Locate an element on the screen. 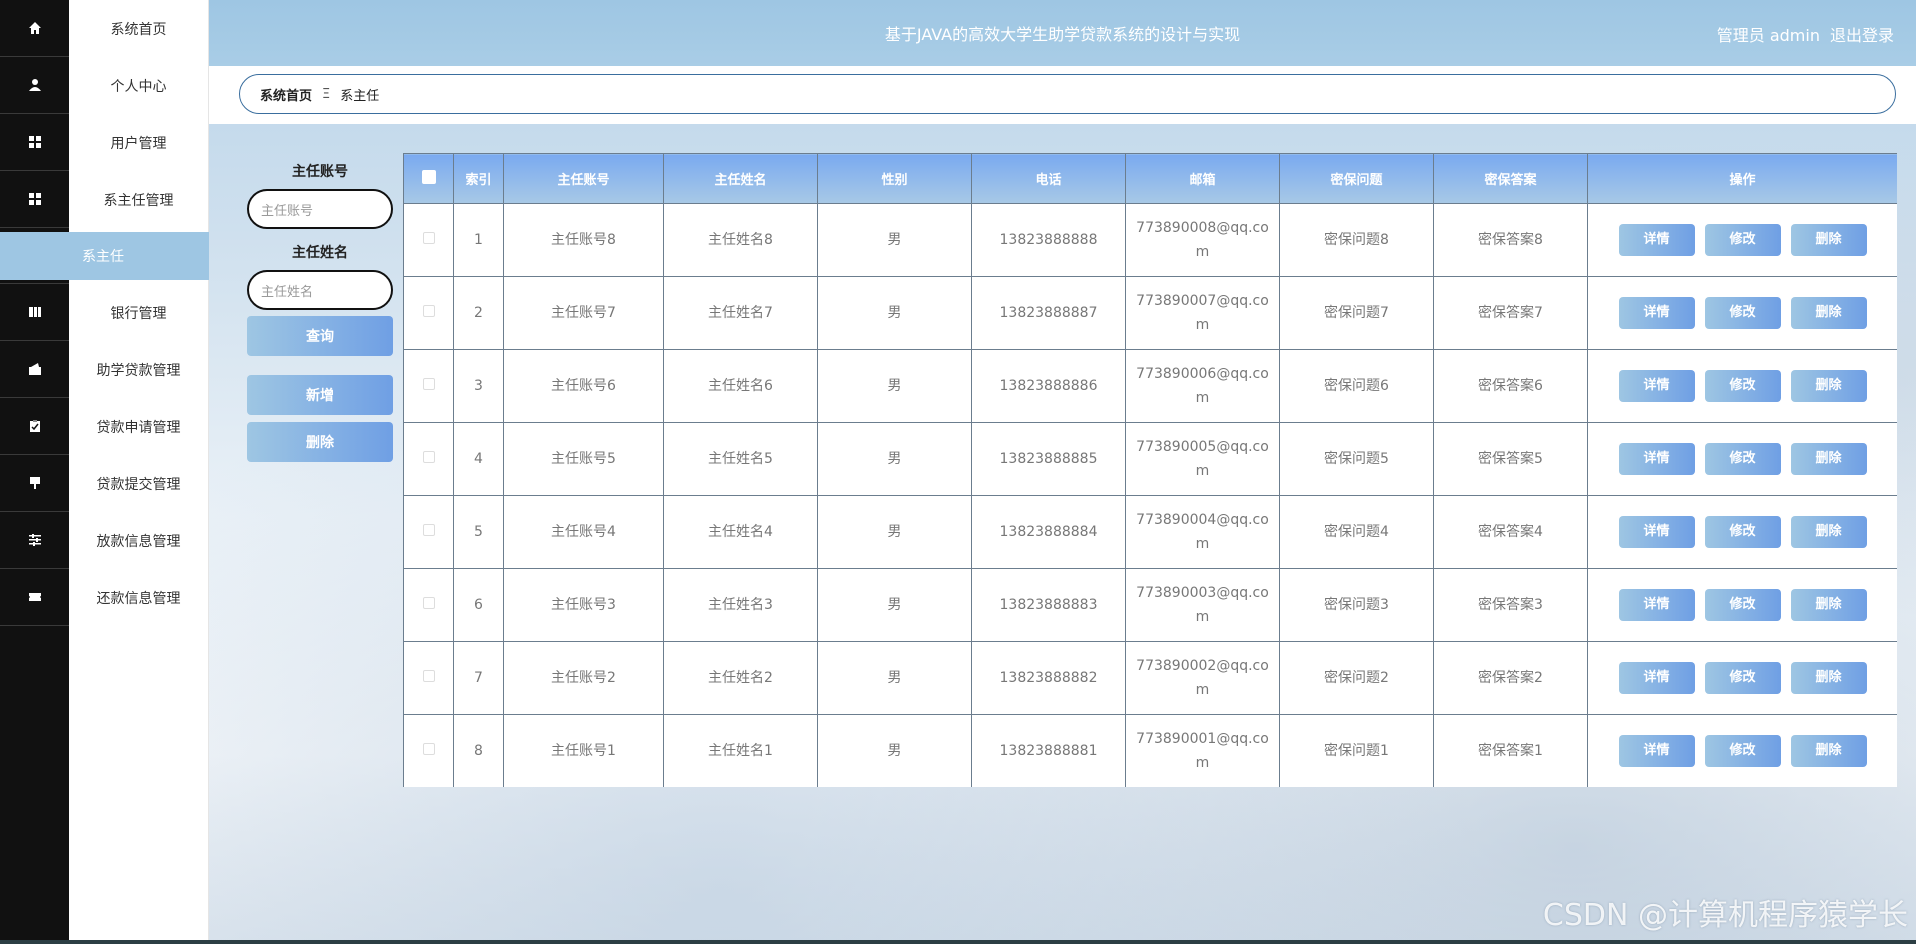 This screenshot has height=944, width=1916. table-cell: 773890008@qq.com is located at coordinates (1202, 240).